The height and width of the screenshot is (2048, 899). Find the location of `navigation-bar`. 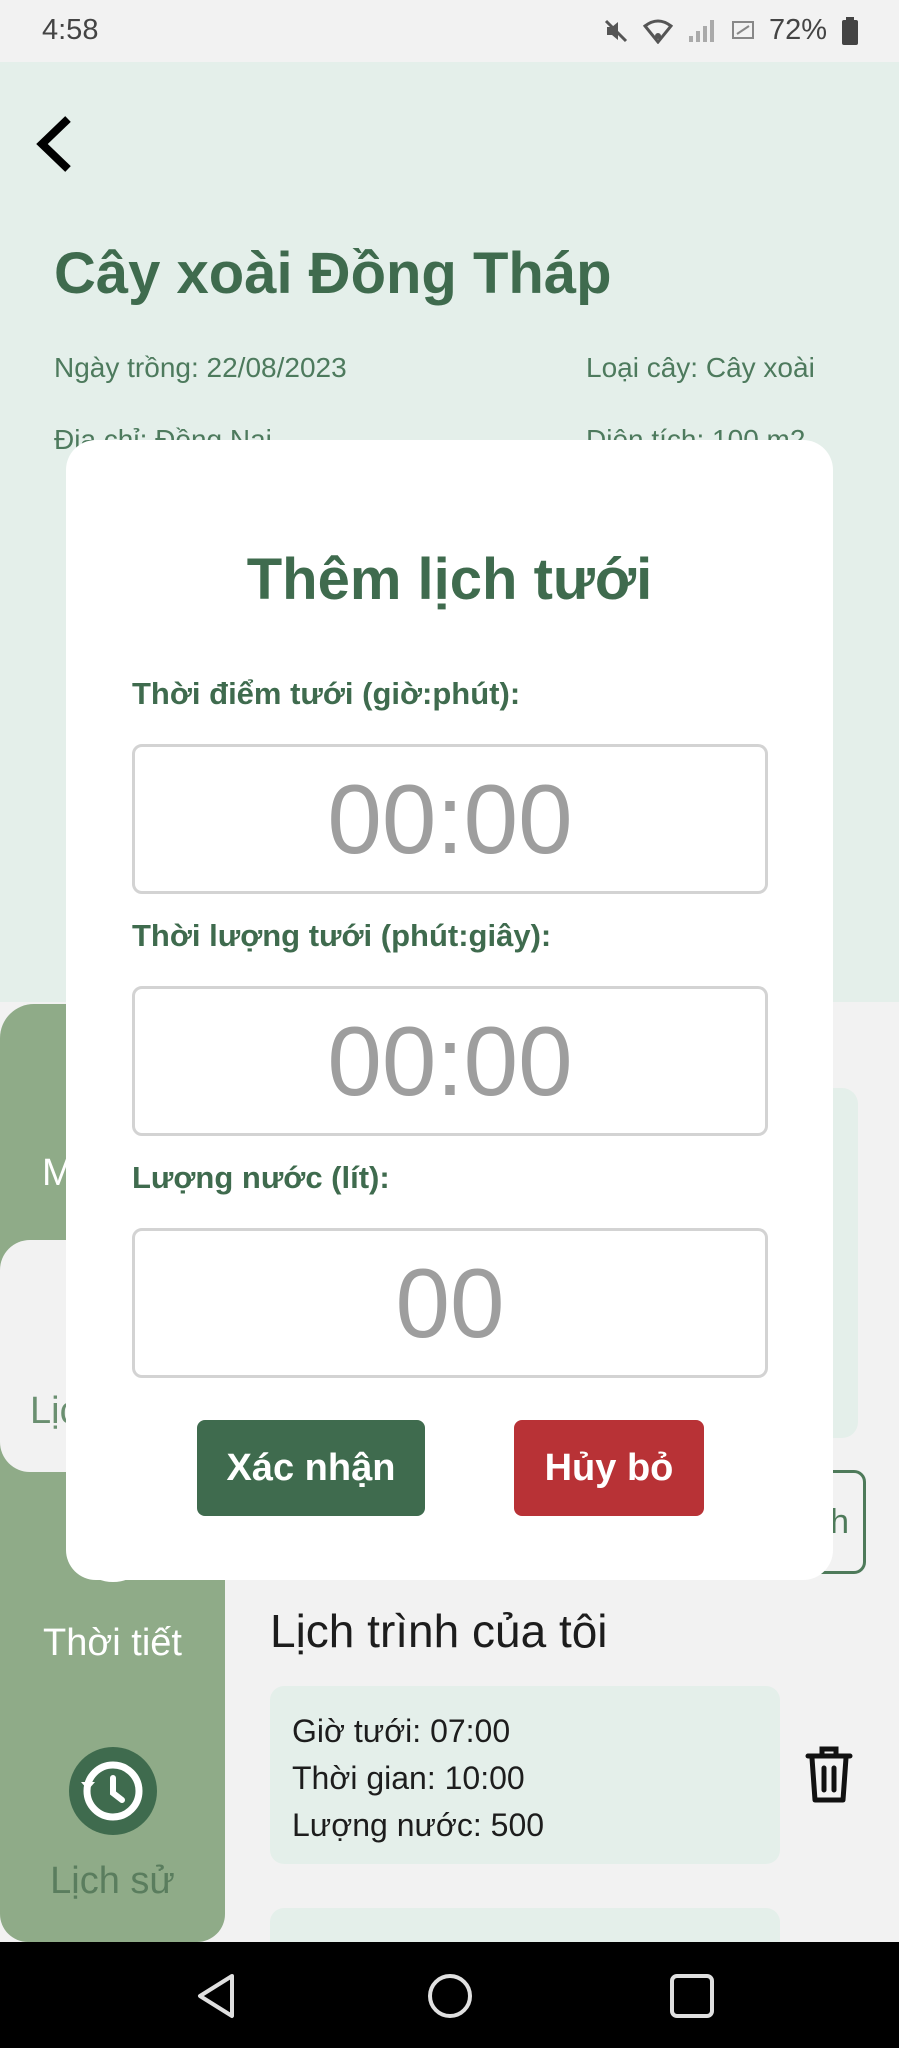

navigation-bar is located at coordinates (449, 1995).